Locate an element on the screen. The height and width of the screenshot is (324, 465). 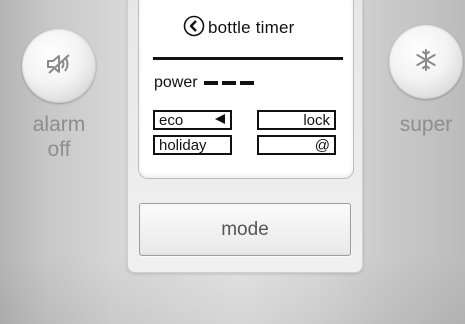
alarm-label-line1: alarm is located at coordinates (59, 124).